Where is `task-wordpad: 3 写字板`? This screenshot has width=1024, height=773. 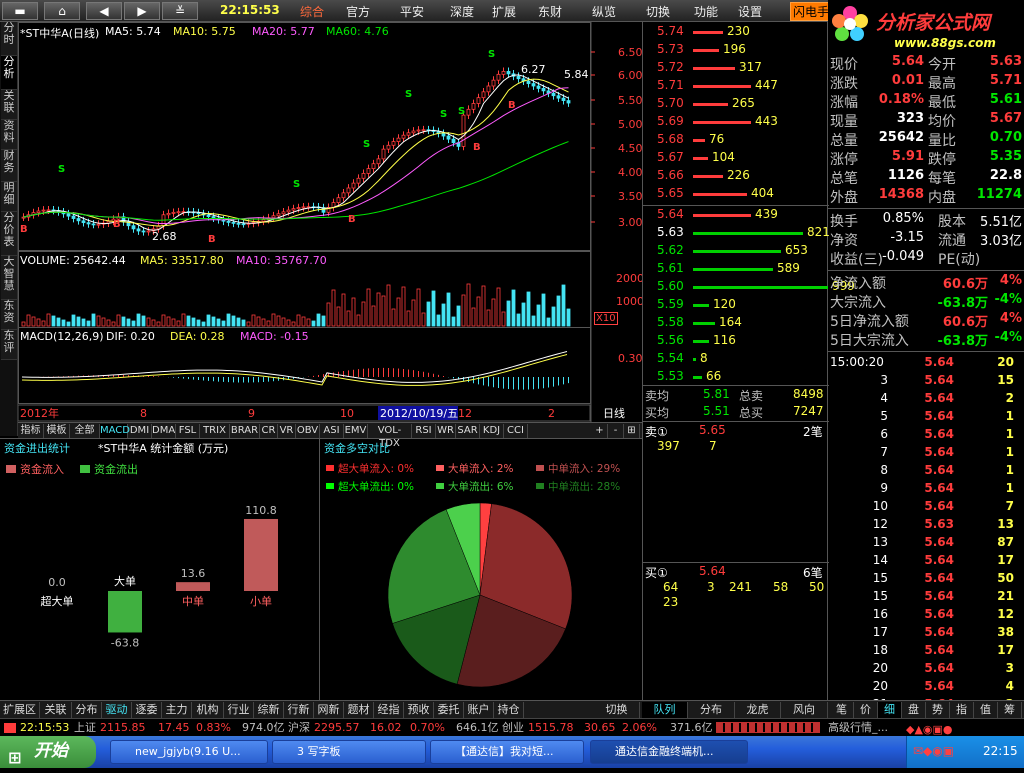
task-wordpad: 3 写字板 is located at coordinates (349, 752).